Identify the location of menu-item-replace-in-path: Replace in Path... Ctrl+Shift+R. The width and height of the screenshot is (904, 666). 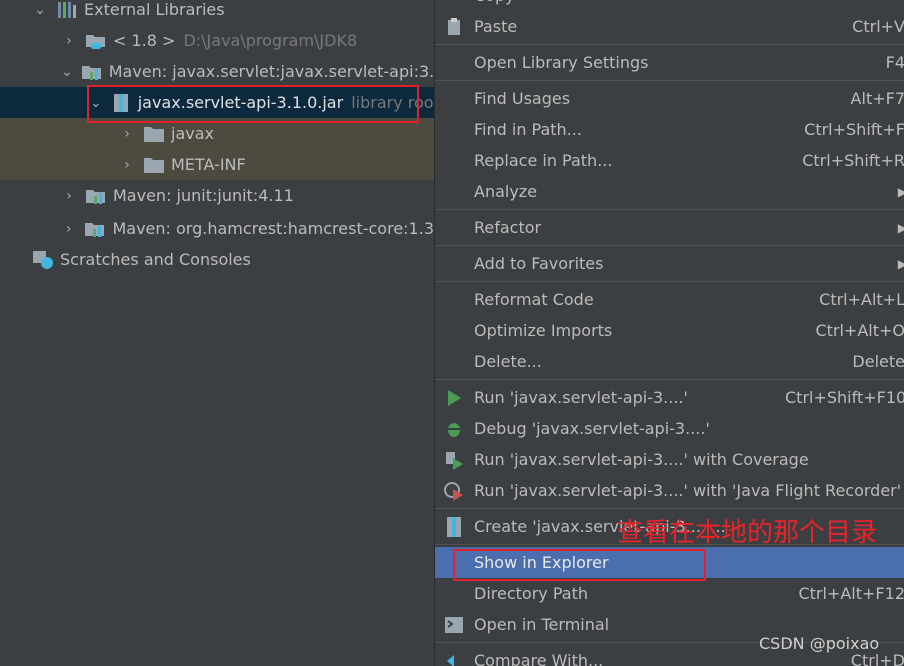
(669, 160).